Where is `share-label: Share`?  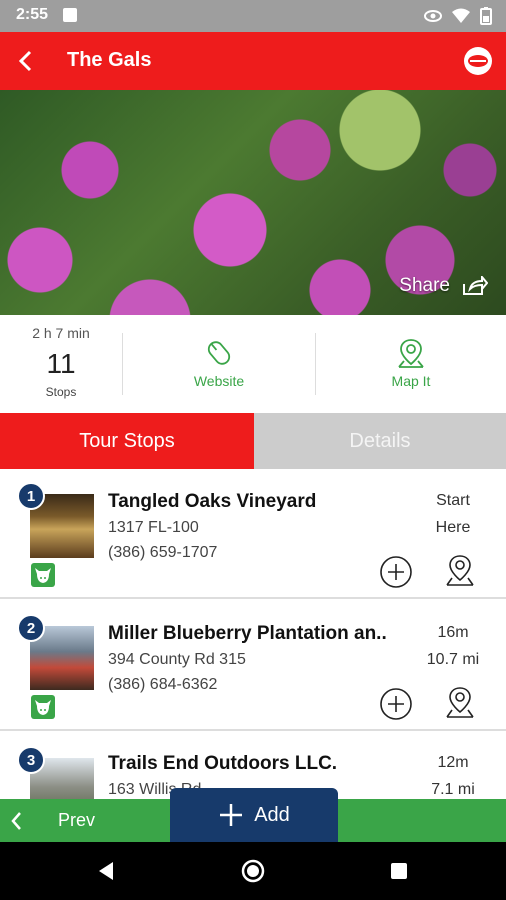 share-label: Share is located at coordinates (424, 285).